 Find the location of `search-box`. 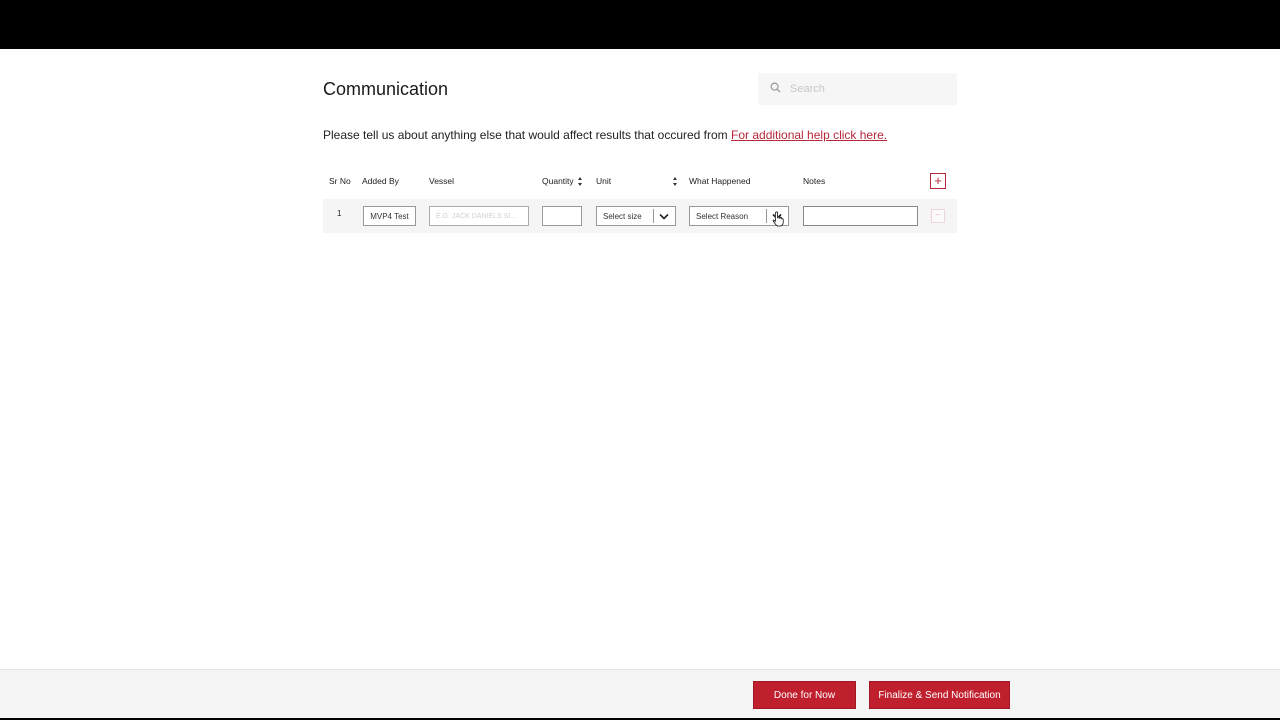

search-box is located at coordinates (857, 89).